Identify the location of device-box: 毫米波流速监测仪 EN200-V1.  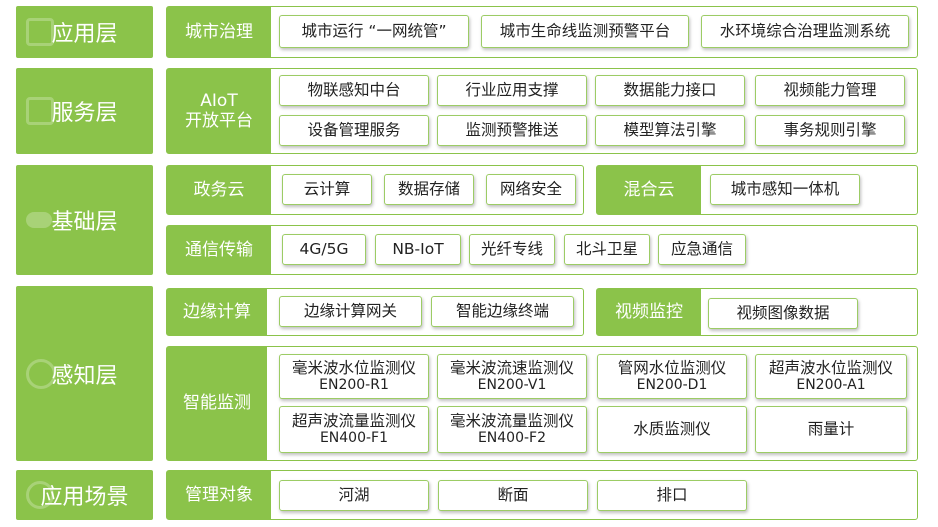
(512, 376).